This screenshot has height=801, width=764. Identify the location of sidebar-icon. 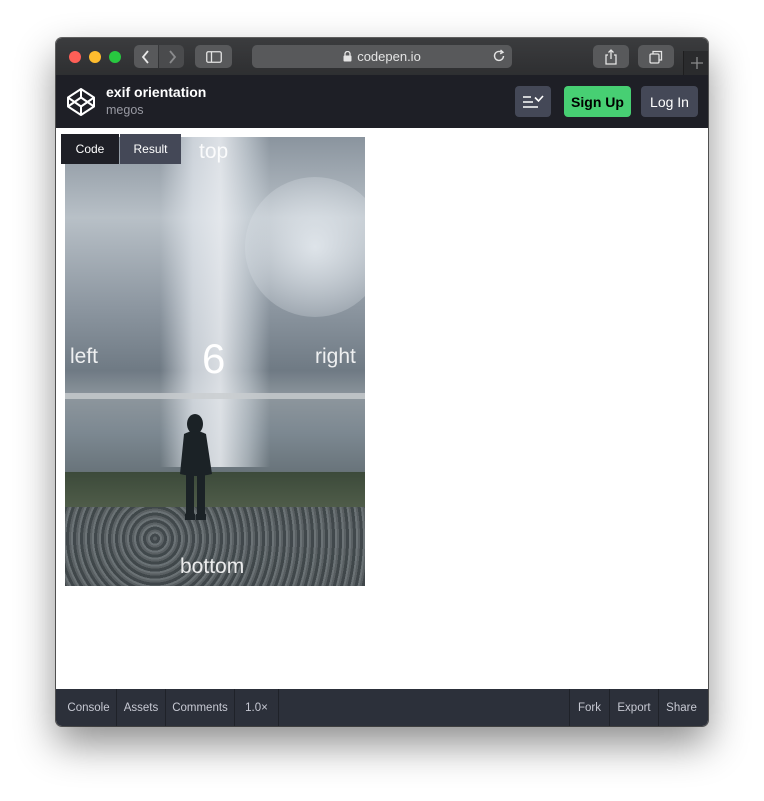
(213, 56).